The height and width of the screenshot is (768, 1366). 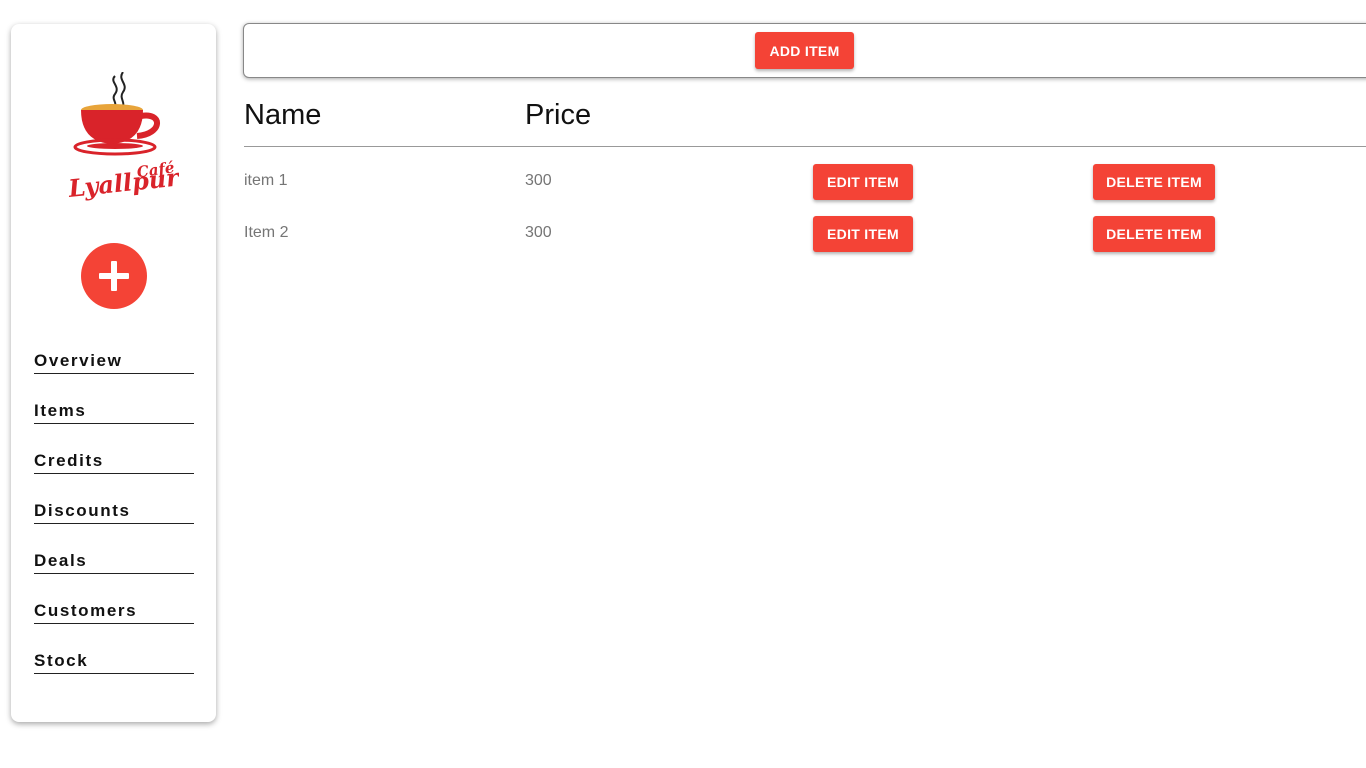 I want to click on sidebar-item-discounts: Discounts, so click(x=114, y=525).